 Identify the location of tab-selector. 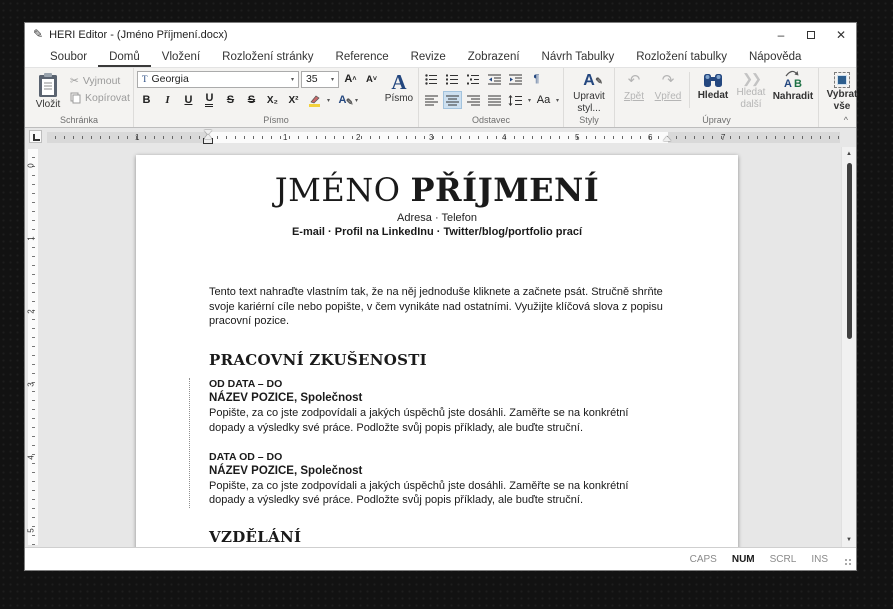
(35, 136).